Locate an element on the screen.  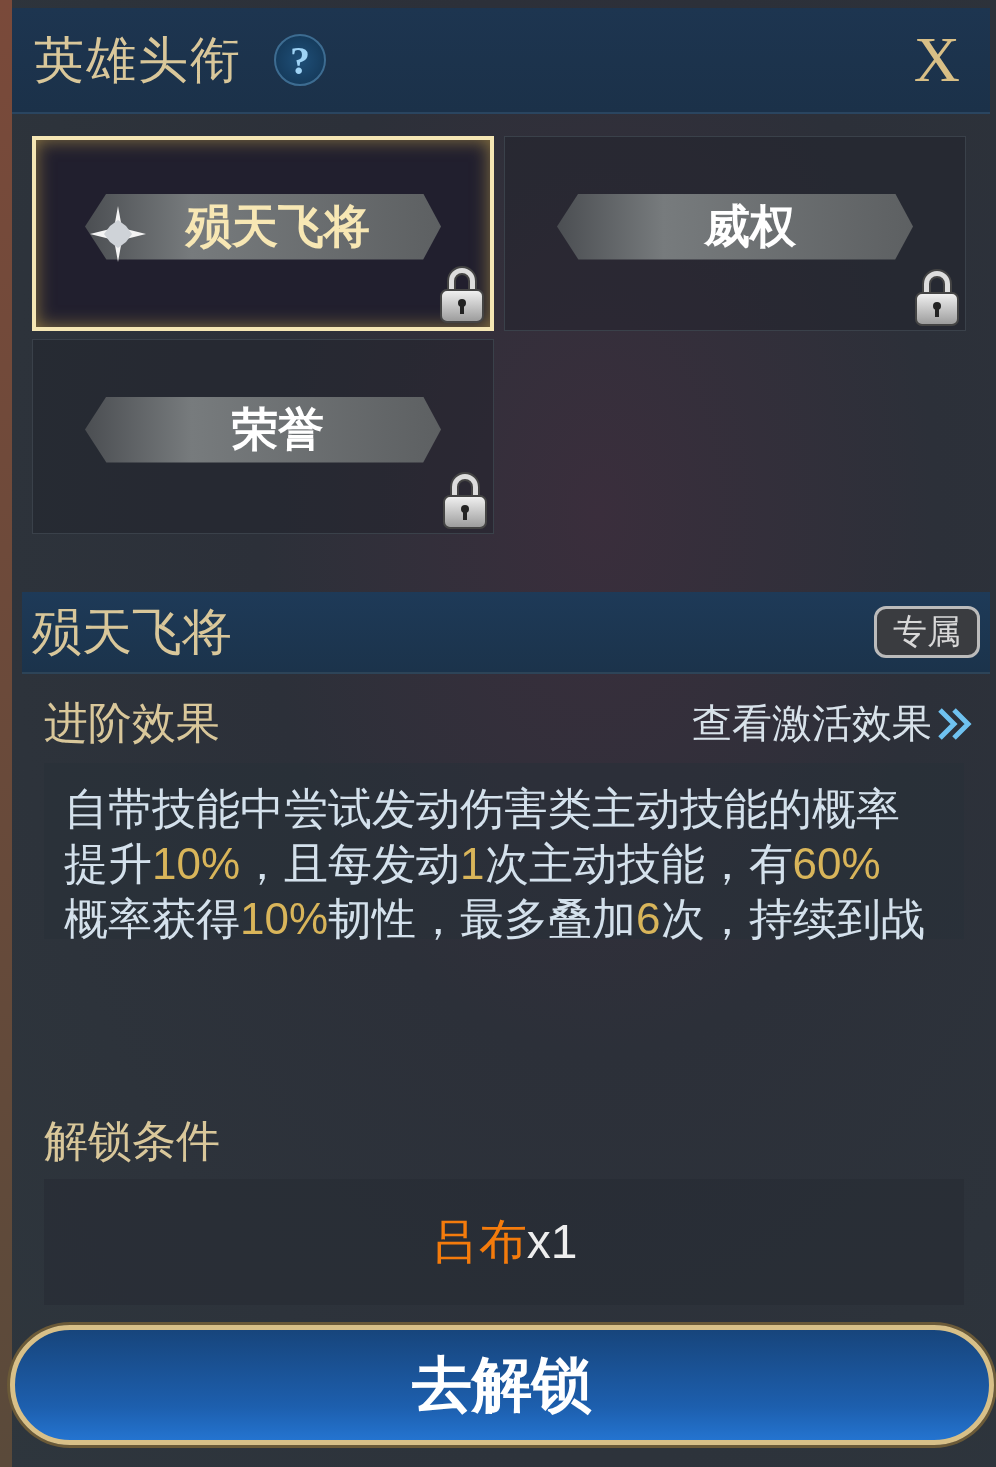
unlock-requirement: 吕布x1 is located at coordinates (504, 1241).